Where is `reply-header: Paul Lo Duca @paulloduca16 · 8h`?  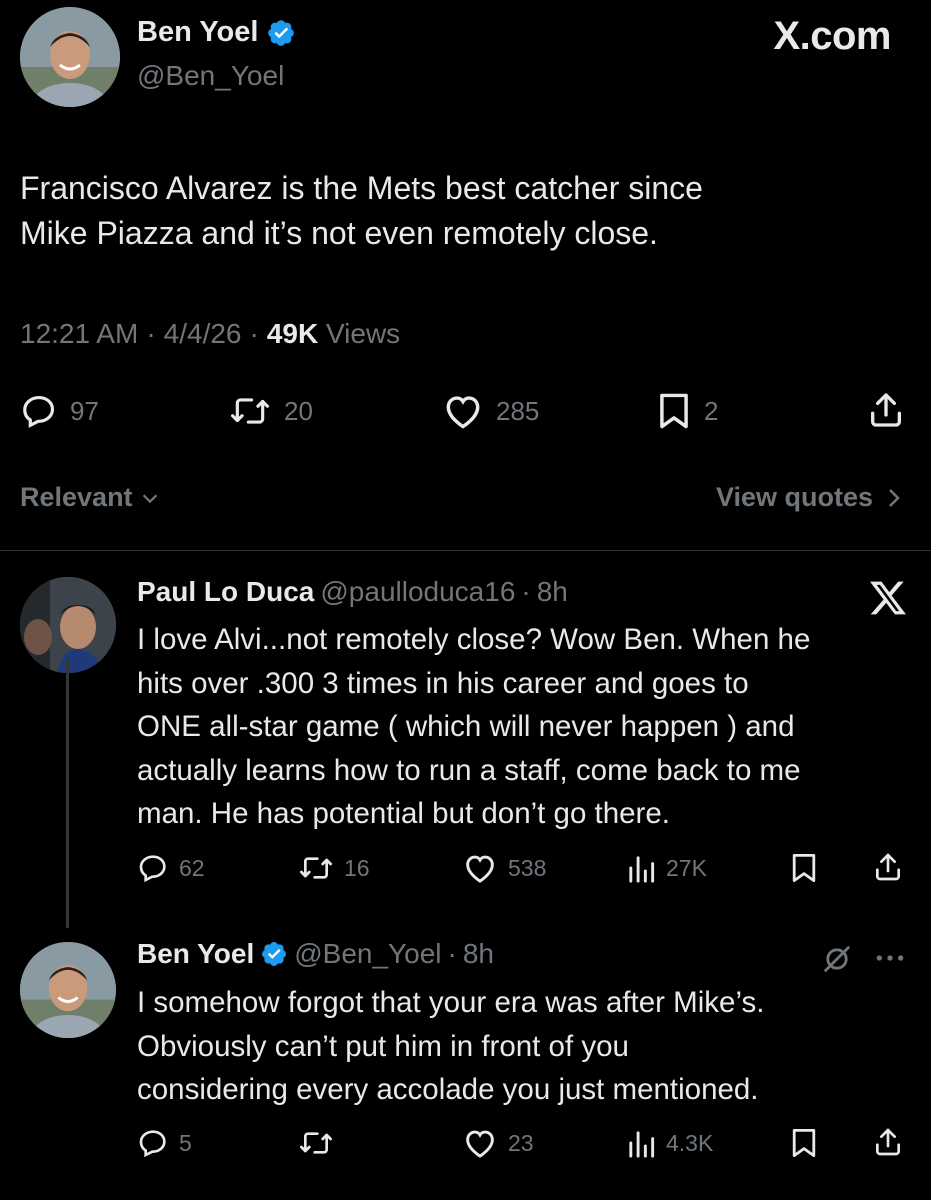 reply-header: Paul Lo Duca @paulloduca16 · 8h is located at coordinates (352, 592).